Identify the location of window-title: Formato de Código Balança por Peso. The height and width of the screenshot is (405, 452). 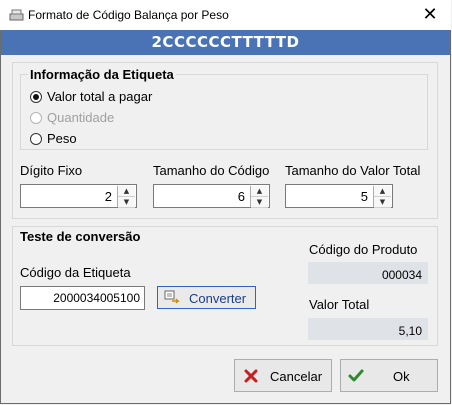
(128, 15).